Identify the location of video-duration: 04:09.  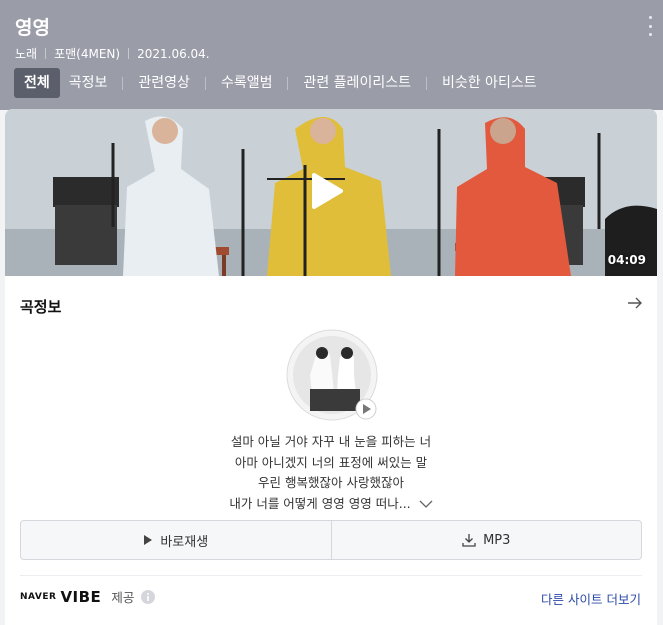
(626, 260).